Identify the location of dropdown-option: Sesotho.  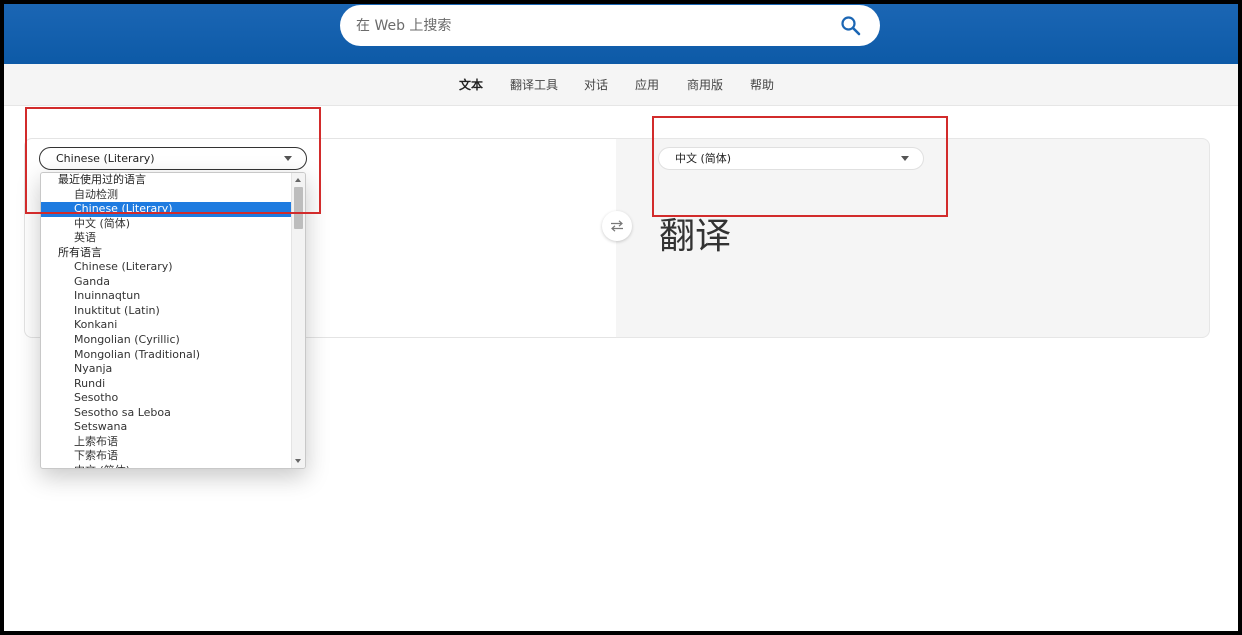
(167, 398).